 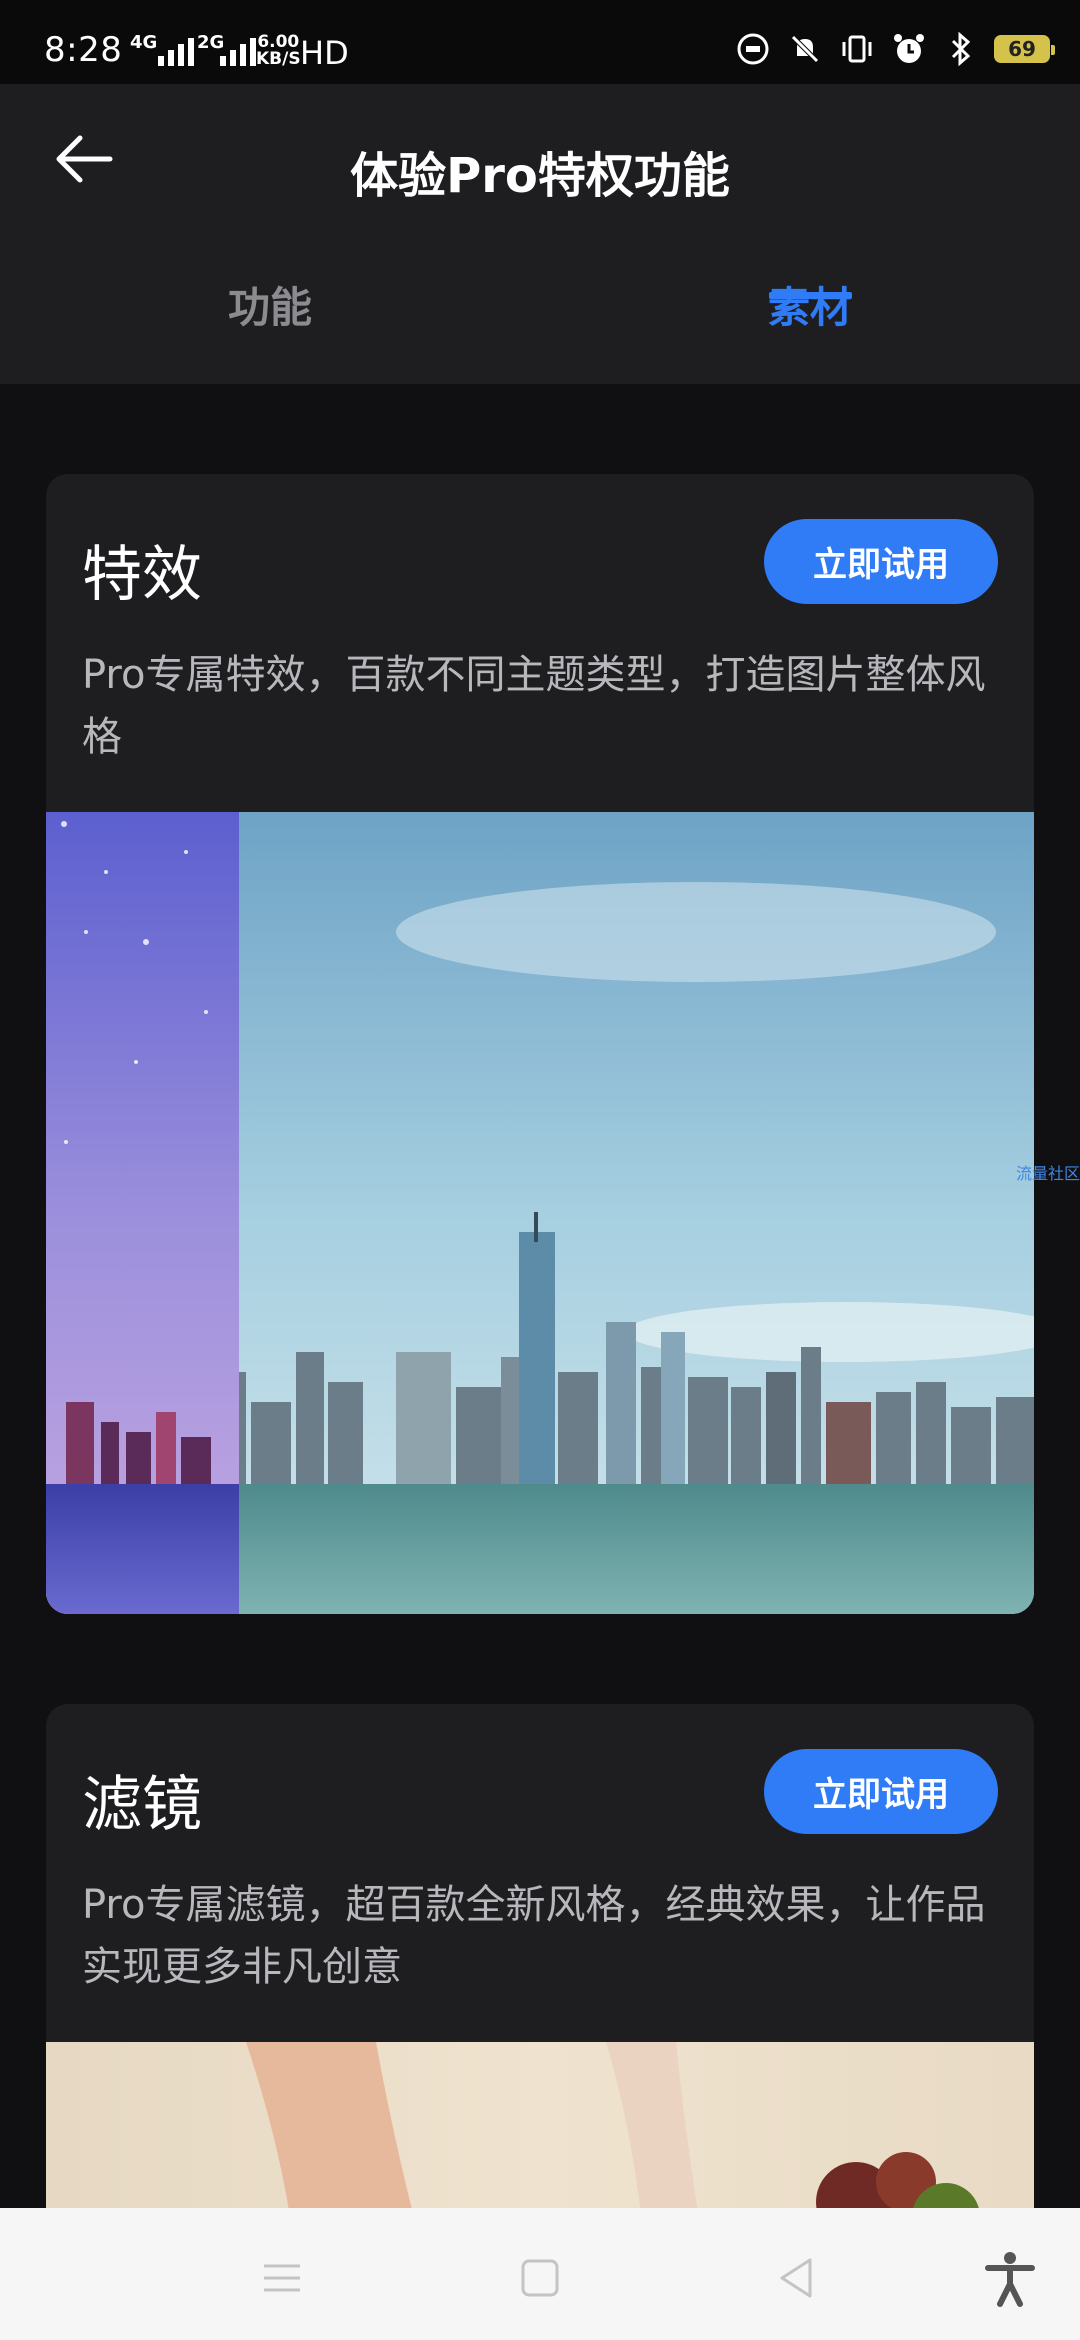 What do you see at coordinates (857, 49) in the screenshot?
I see `vibrate-icon` at bounding box center [857, 49].